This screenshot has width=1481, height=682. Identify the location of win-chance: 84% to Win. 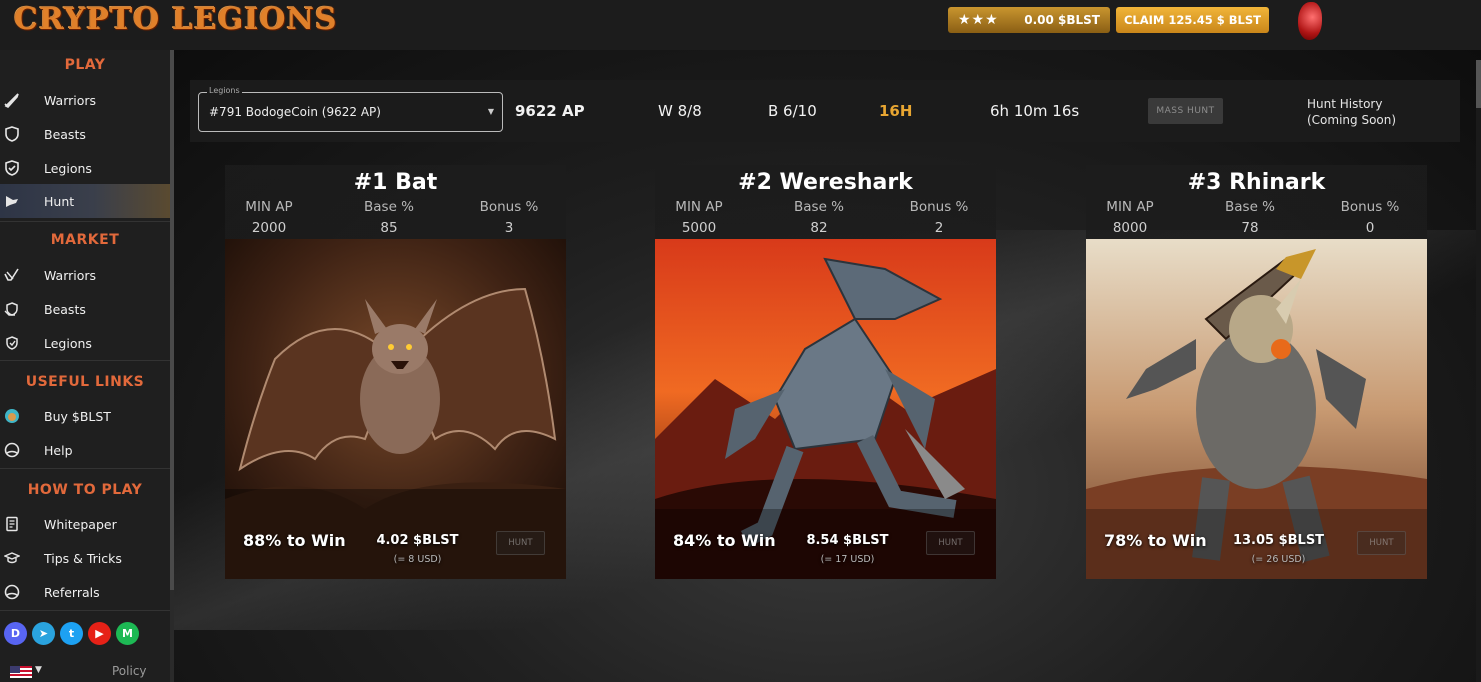
(724, 540).